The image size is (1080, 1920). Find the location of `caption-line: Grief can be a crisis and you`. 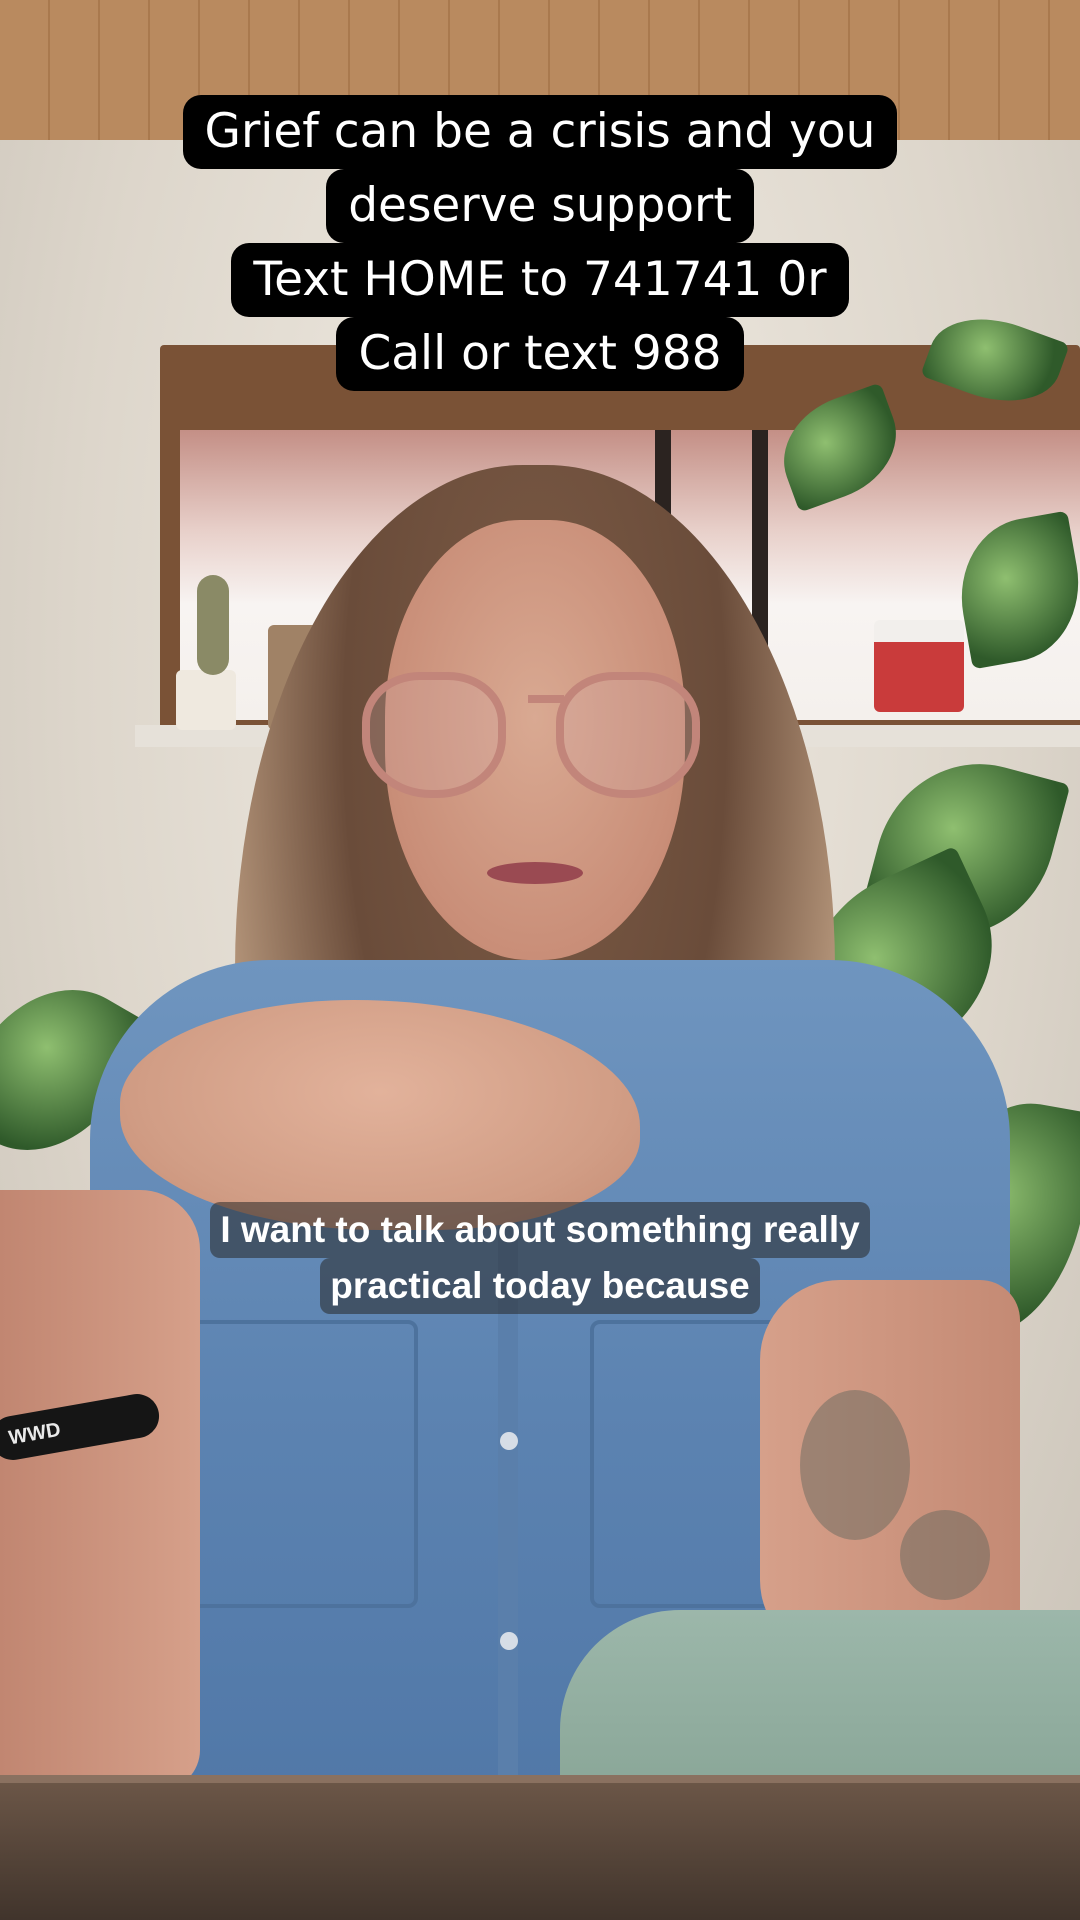

caption-line: Grief can be a crisis and you is located at coordinates (540, 132).